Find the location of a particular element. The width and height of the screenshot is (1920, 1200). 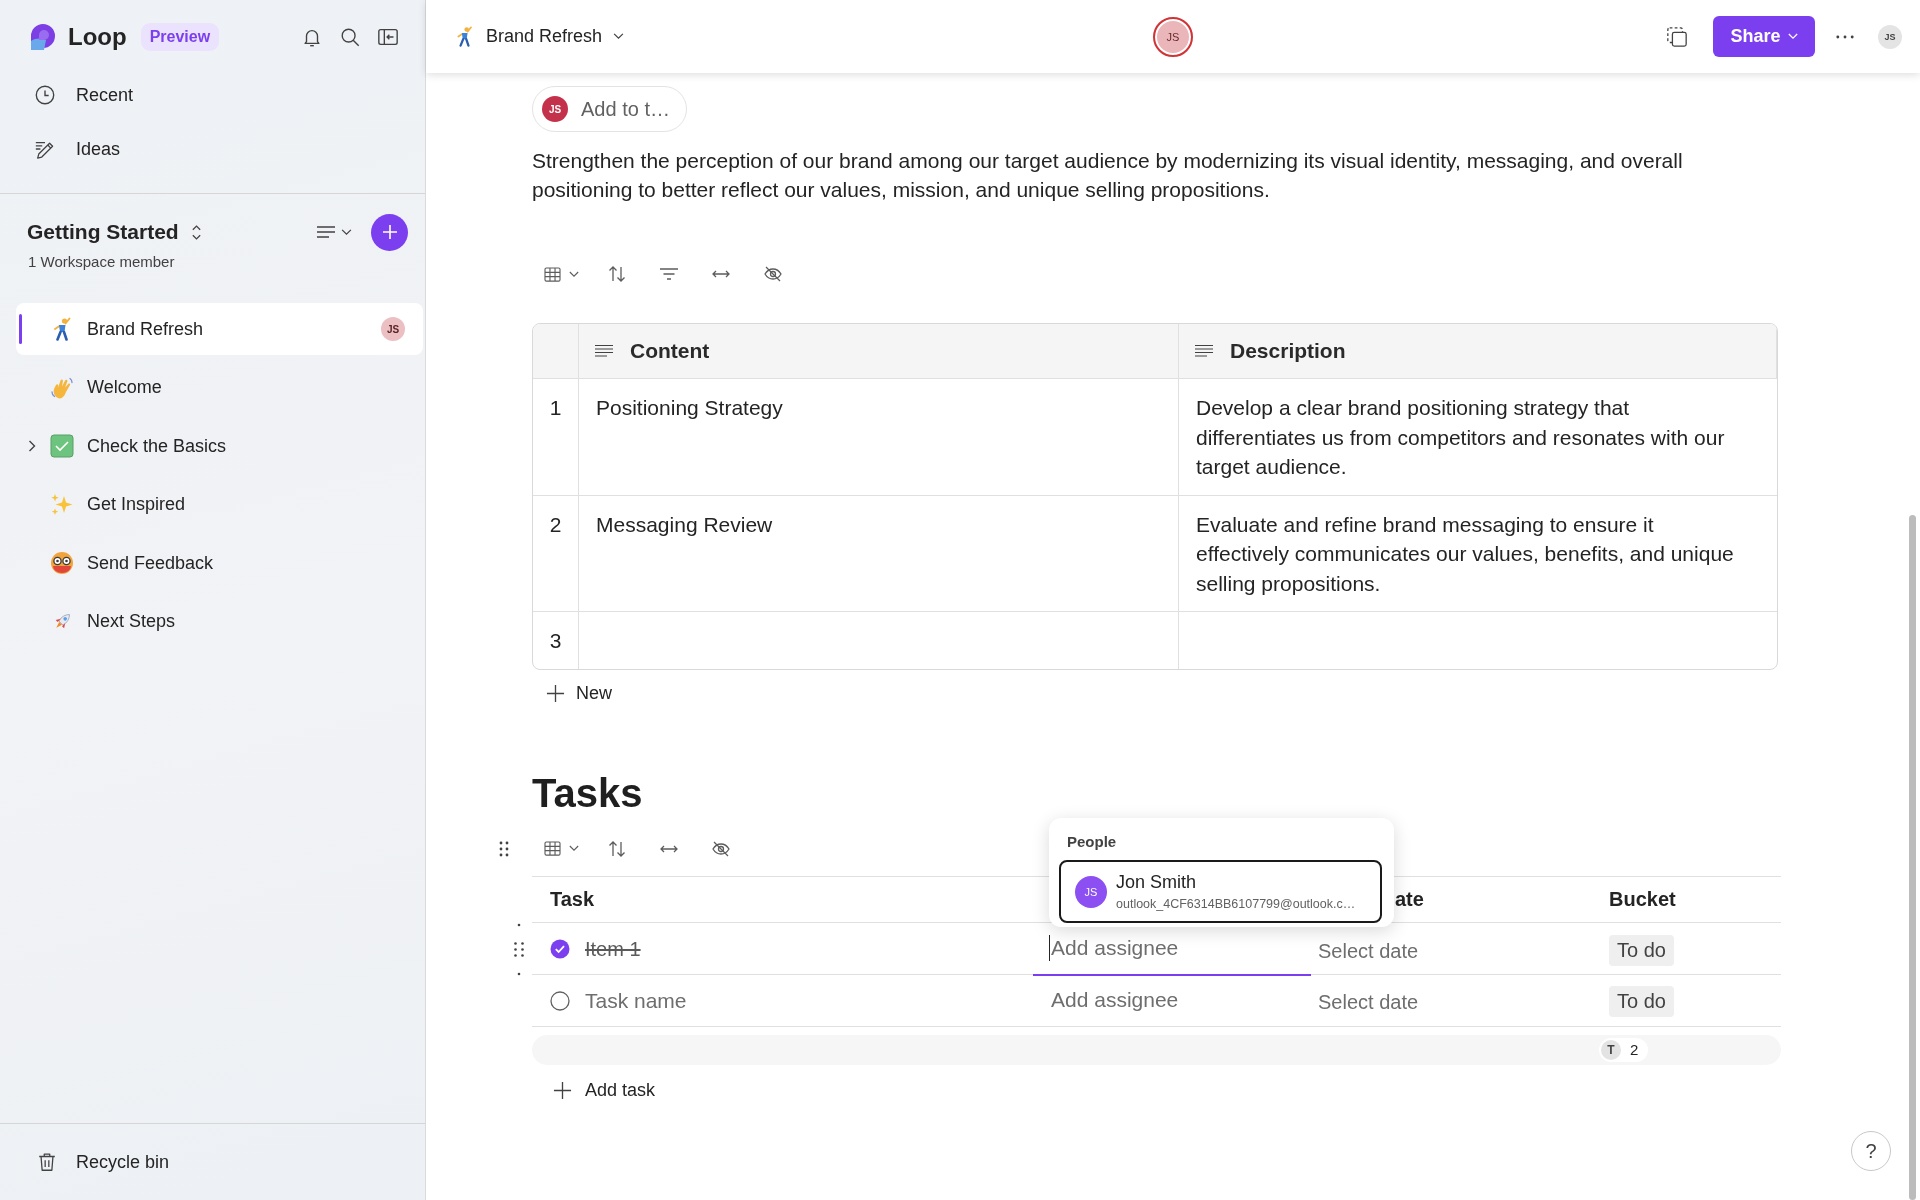

chevron-icon is located at coordinates (32, 446).